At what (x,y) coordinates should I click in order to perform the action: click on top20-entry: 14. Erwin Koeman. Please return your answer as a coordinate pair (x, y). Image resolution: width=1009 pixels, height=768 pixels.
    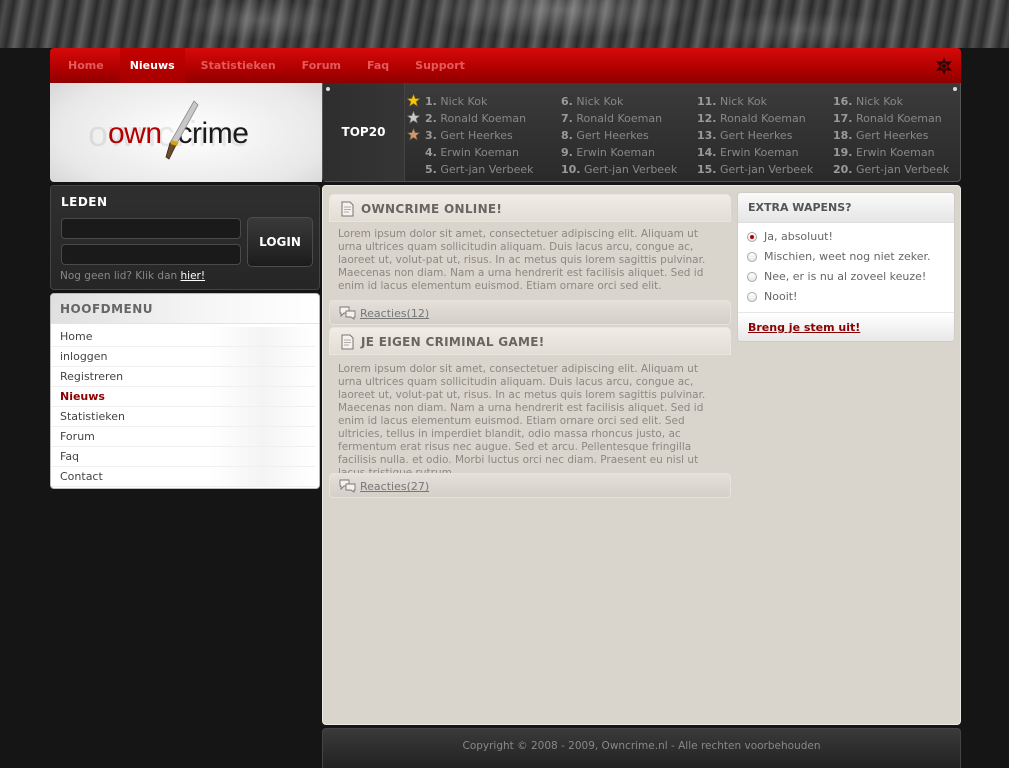
    Looking at the image, I should click on (755, 152).